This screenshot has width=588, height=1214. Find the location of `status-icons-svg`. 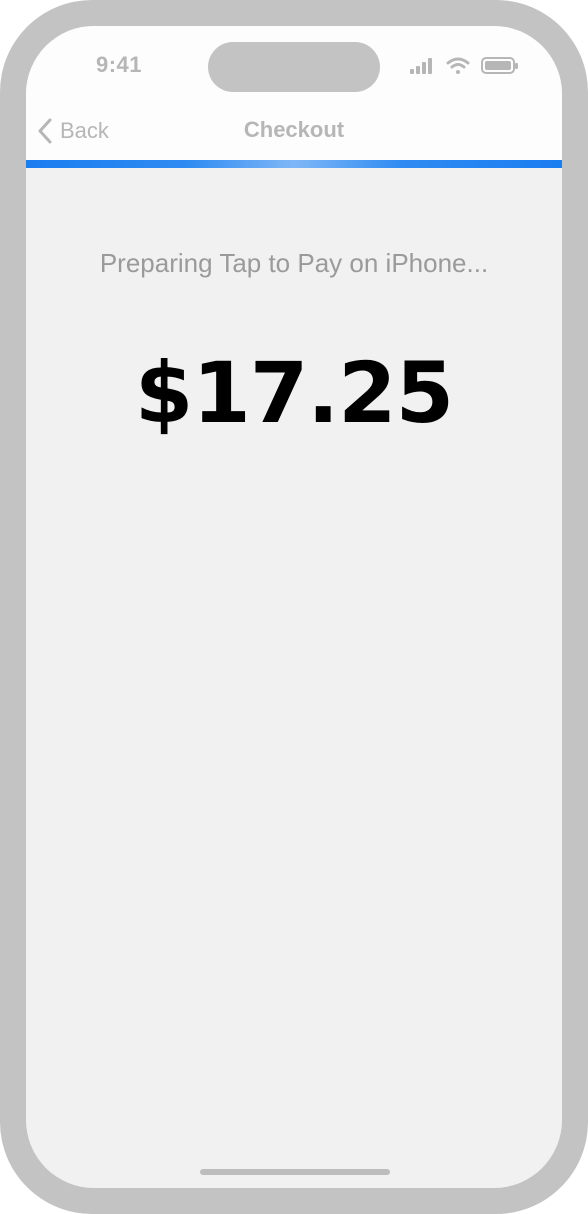

status-icons-svg is located at coordinates (464, 65).